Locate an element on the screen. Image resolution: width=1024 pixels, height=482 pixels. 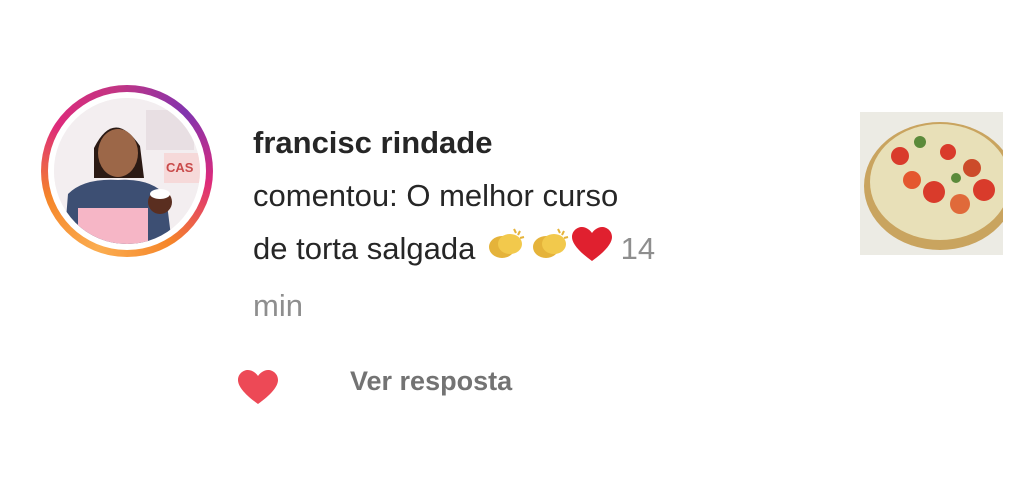
time-unit: min is located at coordinates (278, 305).